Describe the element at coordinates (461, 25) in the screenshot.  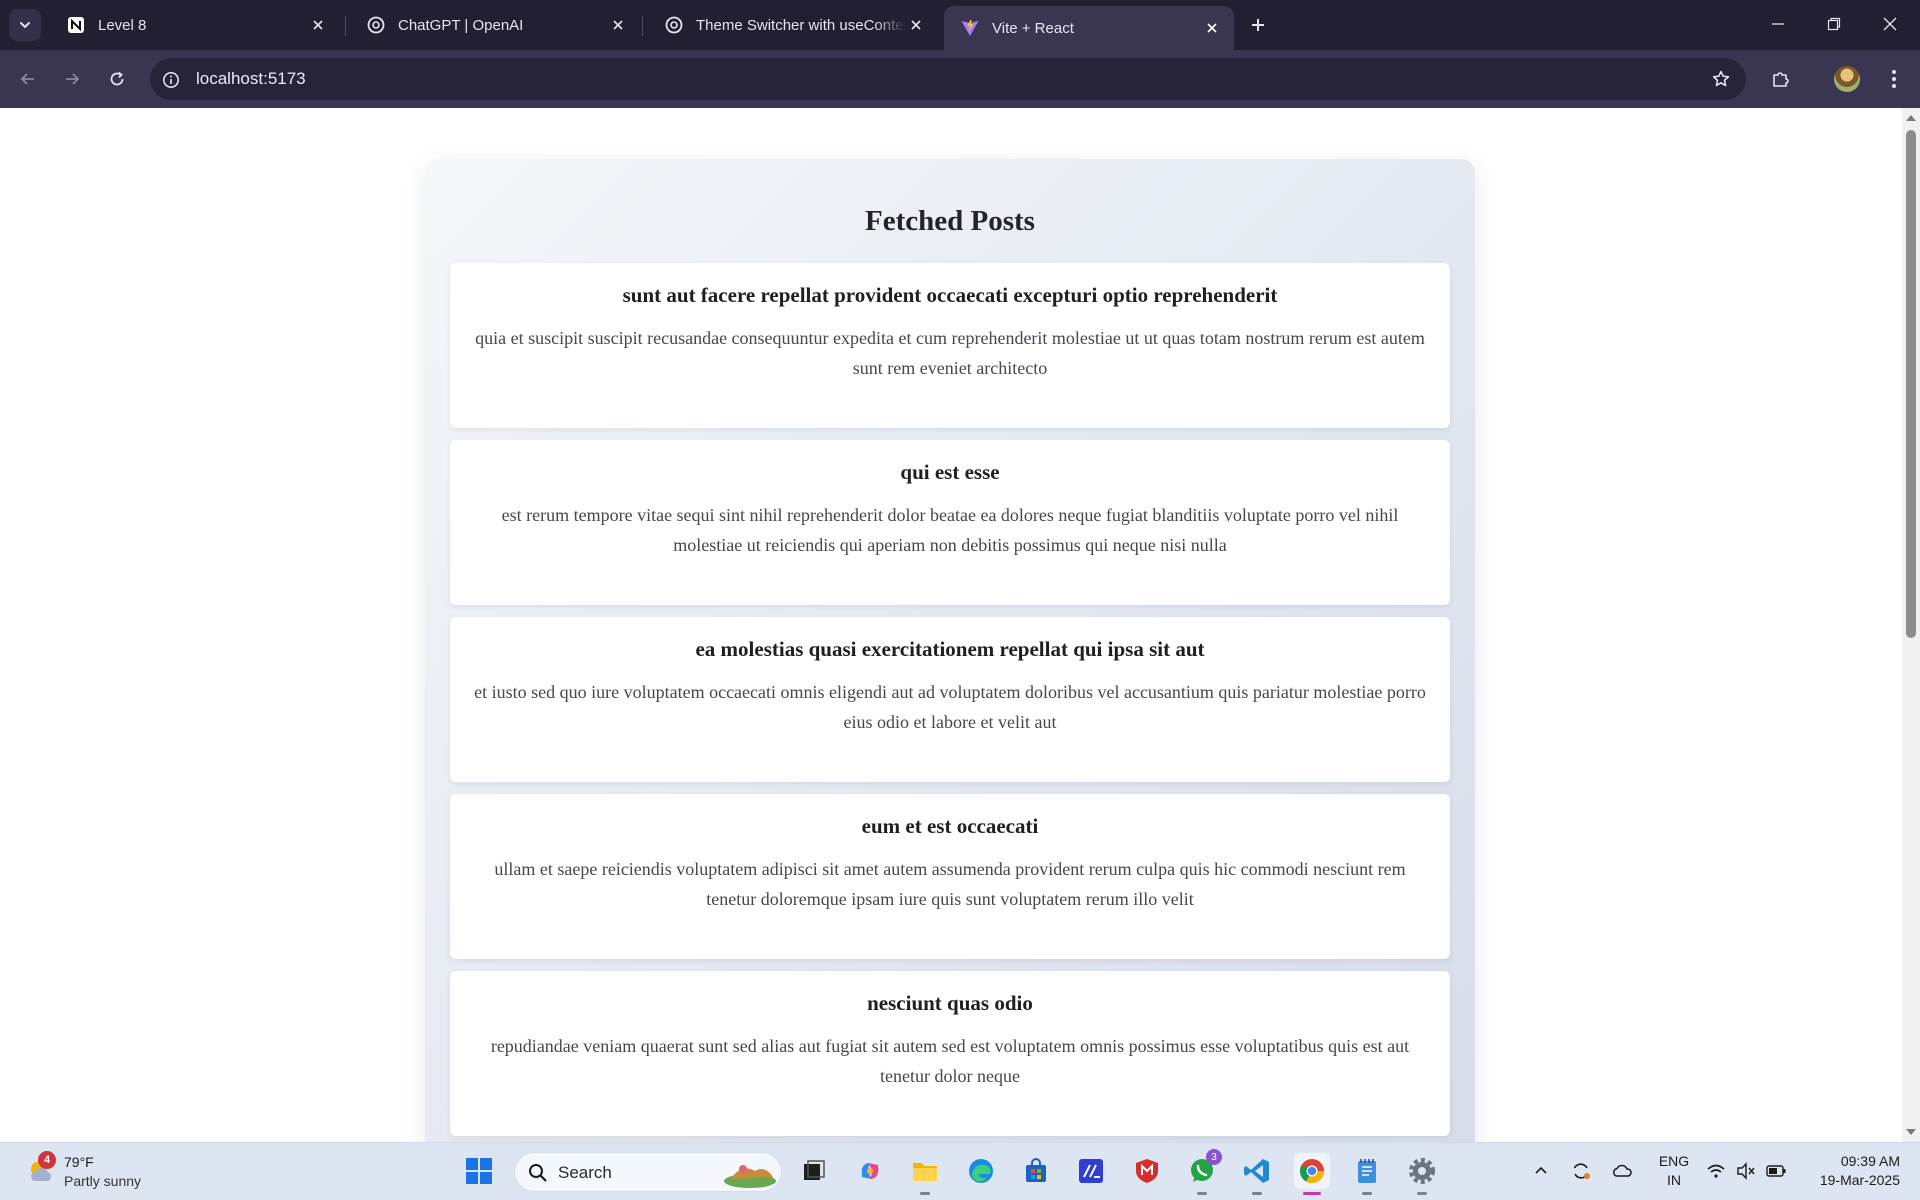
I see `tab-title: ChatGPT | OpenAI` at that location.